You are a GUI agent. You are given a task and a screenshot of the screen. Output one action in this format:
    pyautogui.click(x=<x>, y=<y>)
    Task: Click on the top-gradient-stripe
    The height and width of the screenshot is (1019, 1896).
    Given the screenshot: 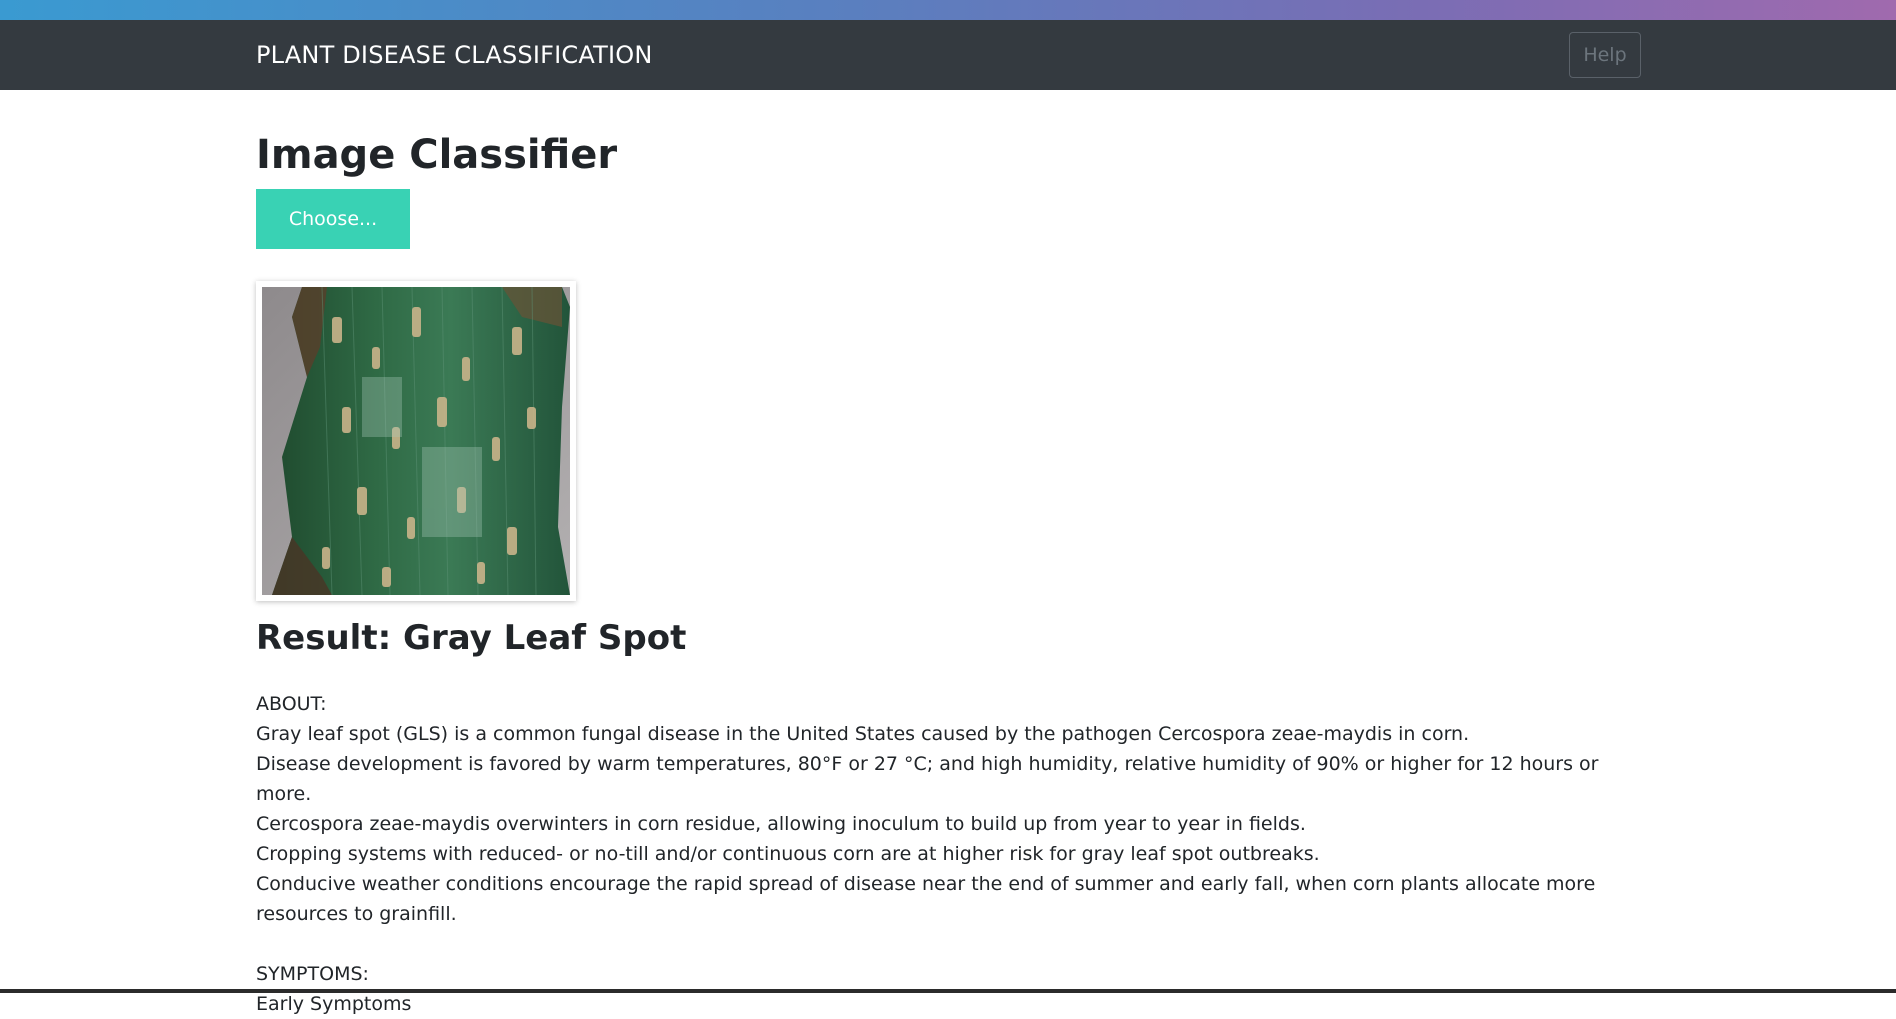 What is the action you would take?
    pyautogui.click(x=948, y=10)
    